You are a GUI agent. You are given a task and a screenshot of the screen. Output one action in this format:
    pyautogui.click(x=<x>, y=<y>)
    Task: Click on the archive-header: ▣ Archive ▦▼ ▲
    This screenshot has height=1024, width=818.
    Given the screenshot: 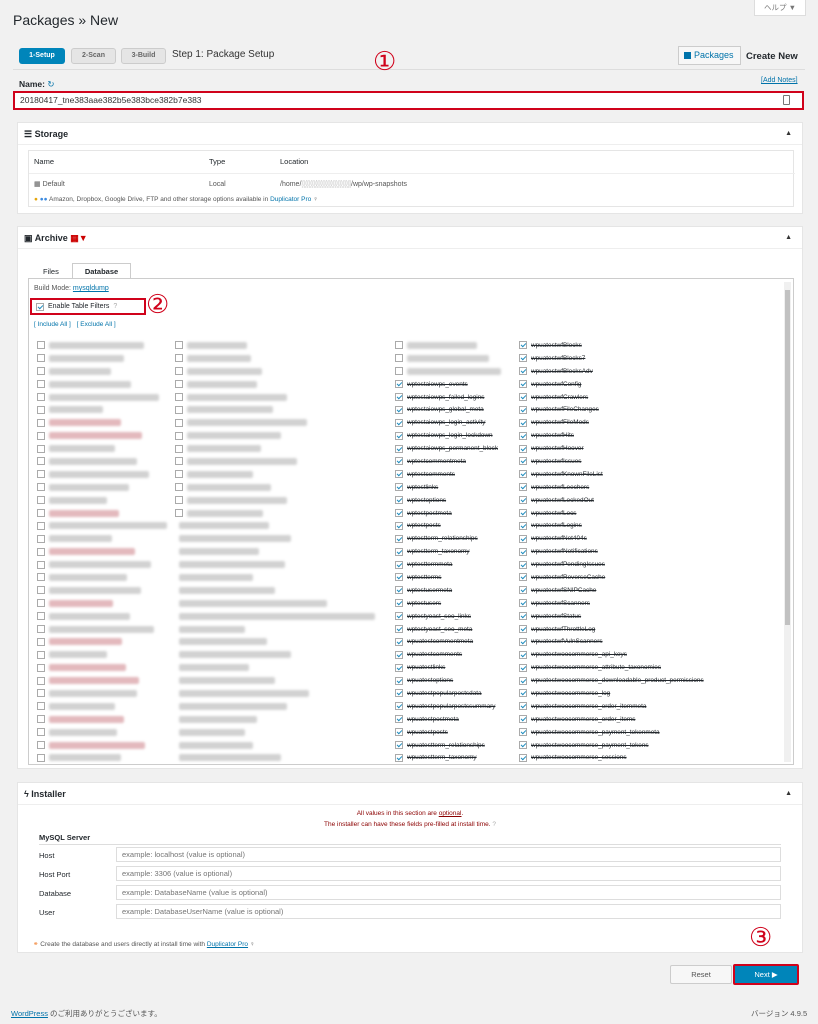 What is the action you would take?
    pyautogui.click(x=410, y=238)
    